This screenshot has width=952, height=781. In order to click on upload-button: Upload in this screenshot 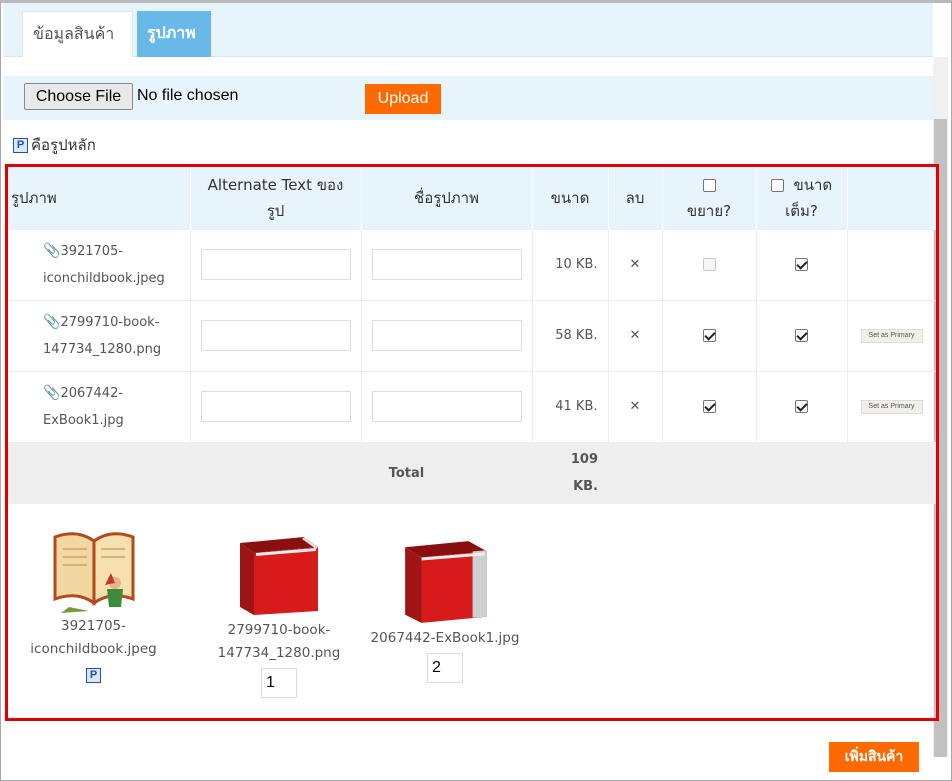, I will do `click(403, 99)`.